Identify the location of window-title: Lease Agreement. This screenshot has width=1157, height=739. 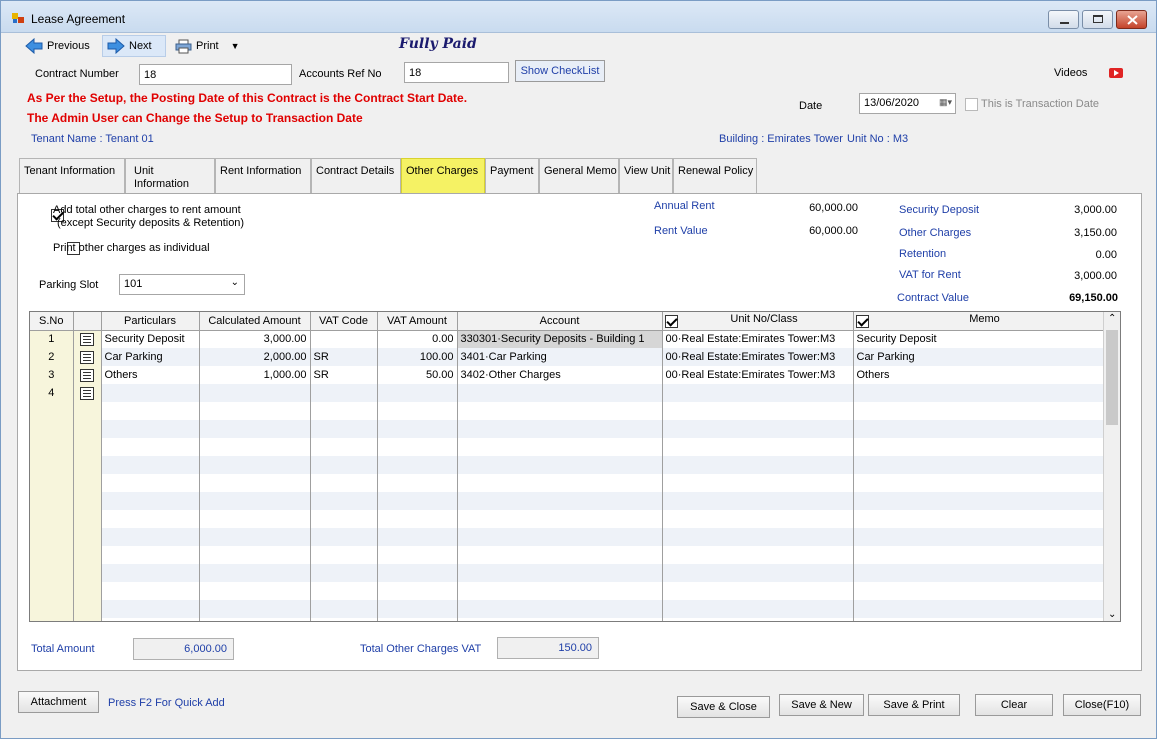
(78, 19).